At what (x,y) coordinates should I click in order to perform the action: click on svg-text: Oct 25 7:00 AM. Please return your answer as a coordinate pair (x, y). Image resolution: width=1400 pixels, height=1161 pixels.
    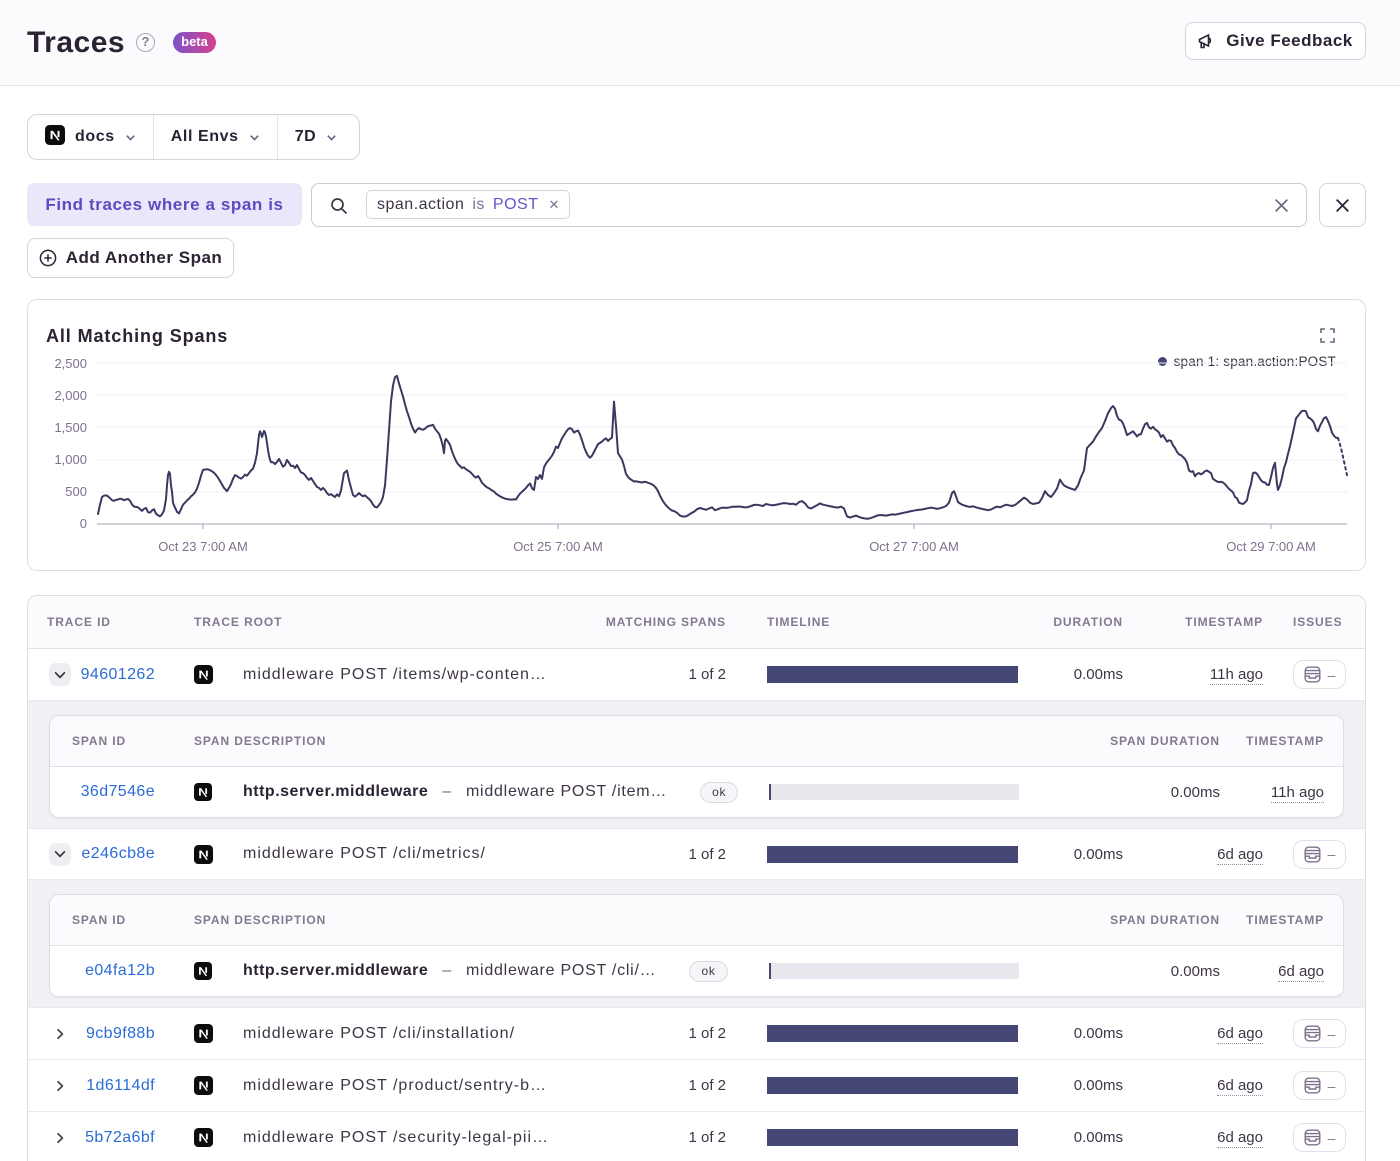
    Looking at the image, I should click on (558, 546).